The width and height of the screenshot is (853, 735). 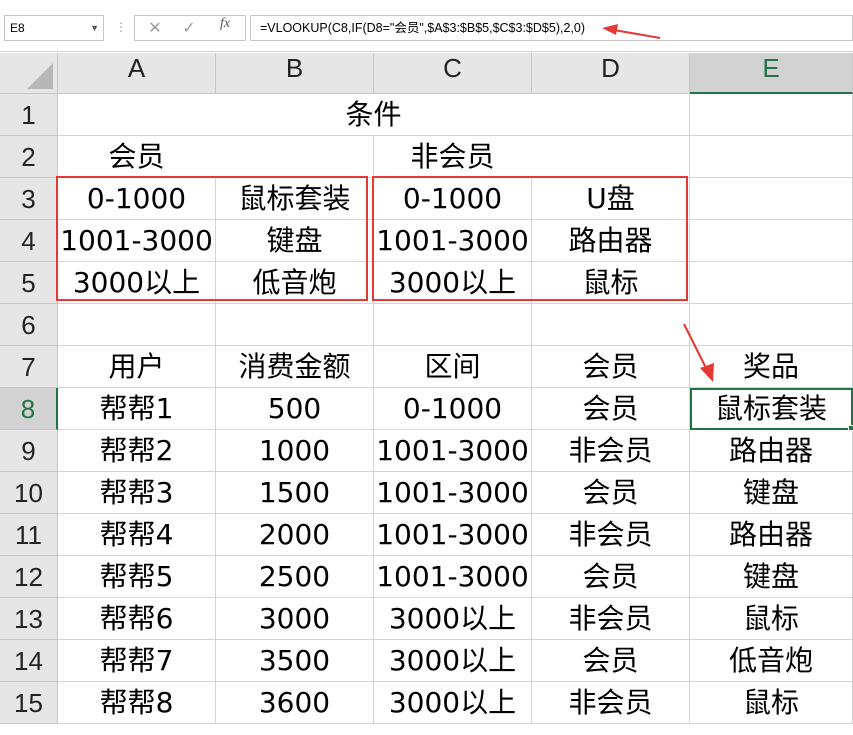 I want to click on cell-b8: 500, so click(x=295, y=409).